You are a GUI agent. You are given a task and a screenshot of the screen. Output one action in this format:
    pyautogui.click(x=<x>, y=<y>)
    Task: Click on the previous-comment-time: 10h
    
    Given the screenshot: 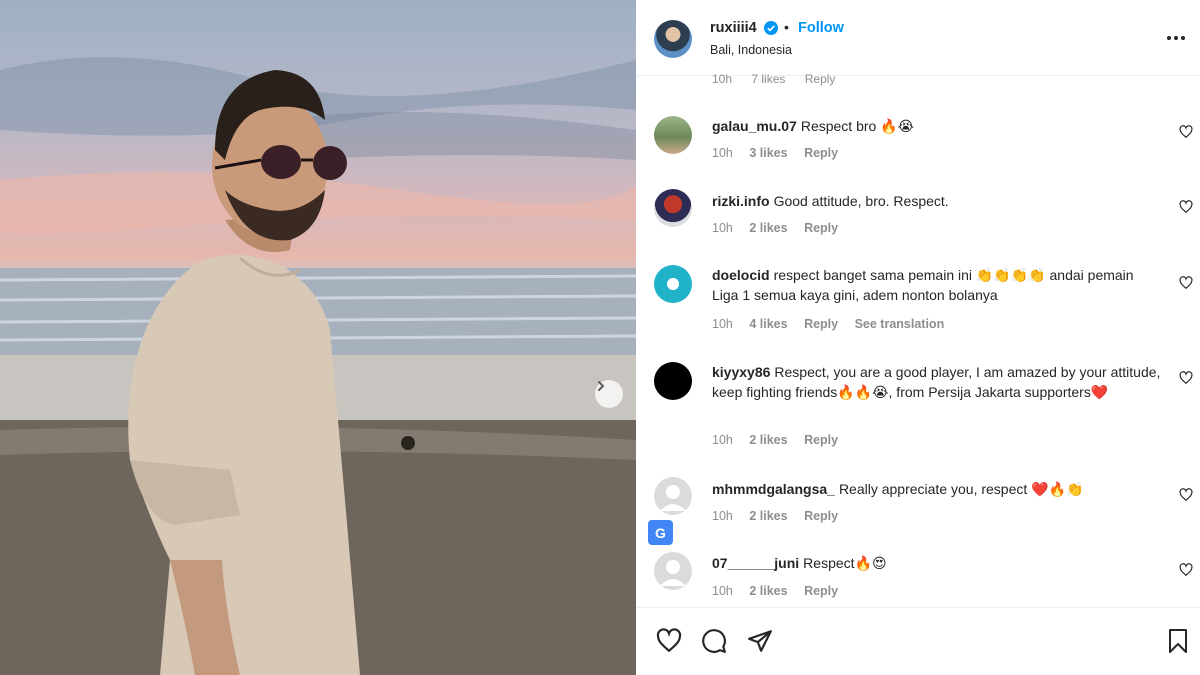 What is the action you would take?
    pyautogui.click(x=722, y=79)
    